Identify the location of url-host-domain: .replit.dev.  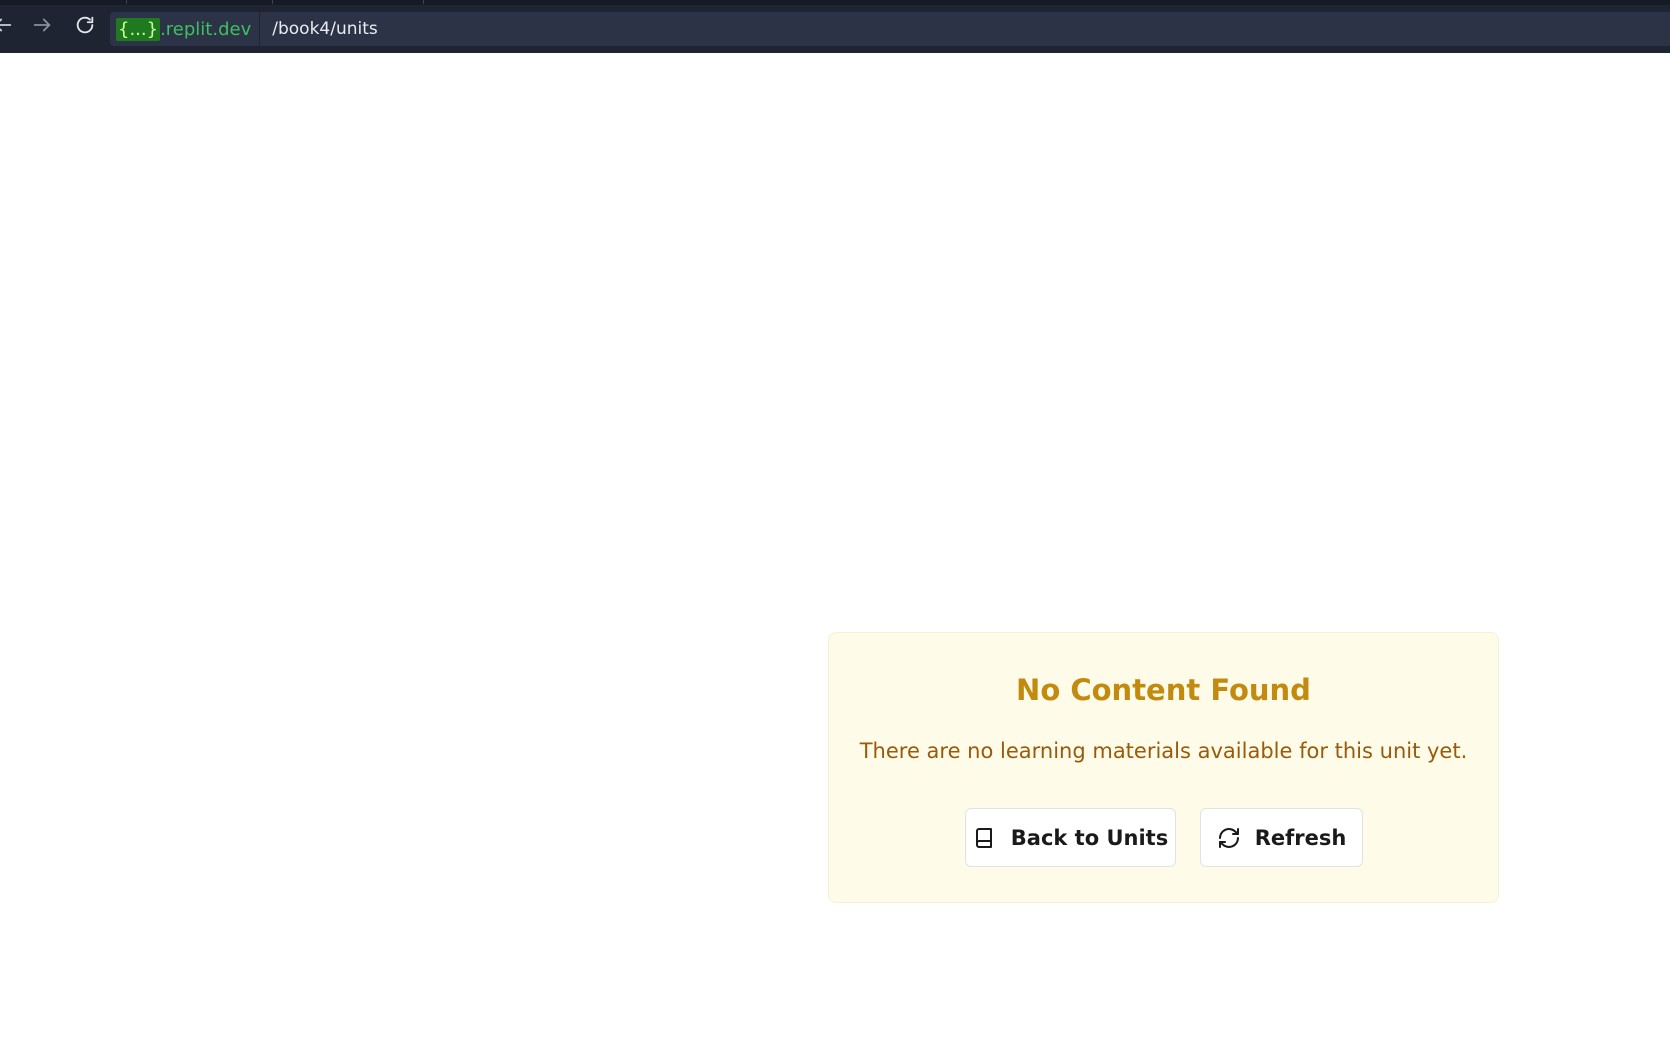
(206, 29).